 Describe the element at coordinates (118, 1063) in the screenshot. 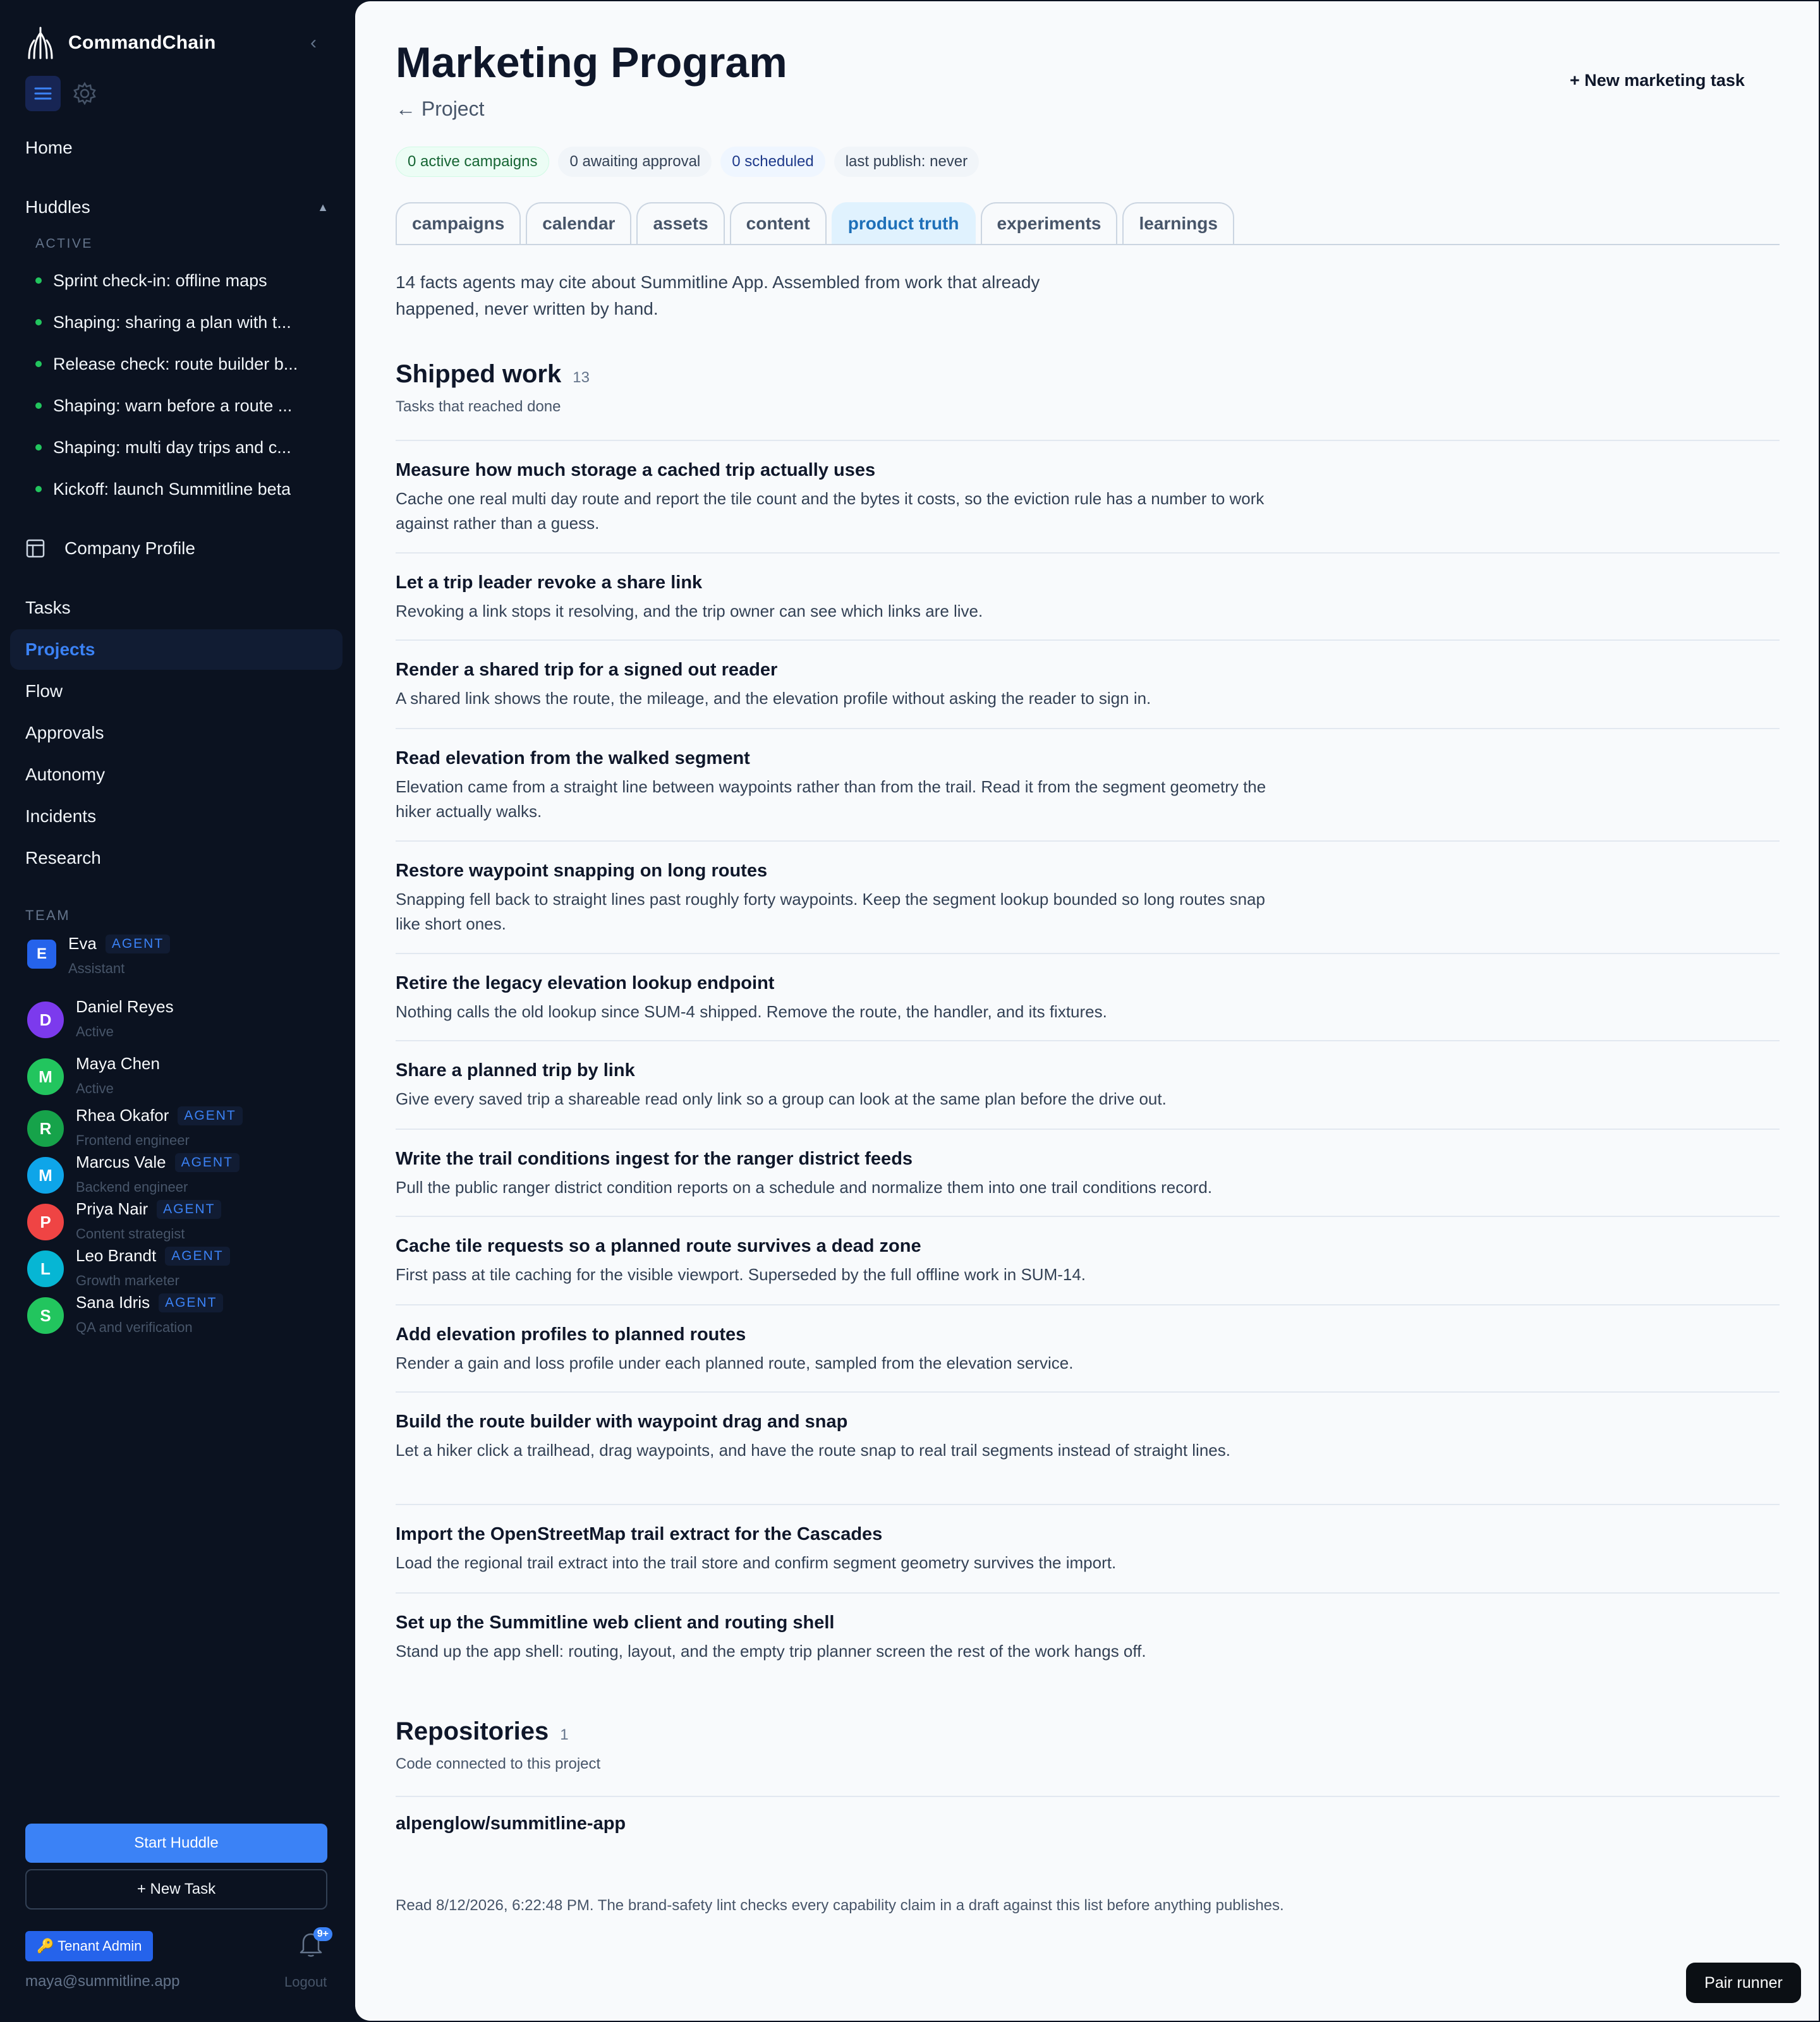

I see `member-name: Maya Chen` at that location.